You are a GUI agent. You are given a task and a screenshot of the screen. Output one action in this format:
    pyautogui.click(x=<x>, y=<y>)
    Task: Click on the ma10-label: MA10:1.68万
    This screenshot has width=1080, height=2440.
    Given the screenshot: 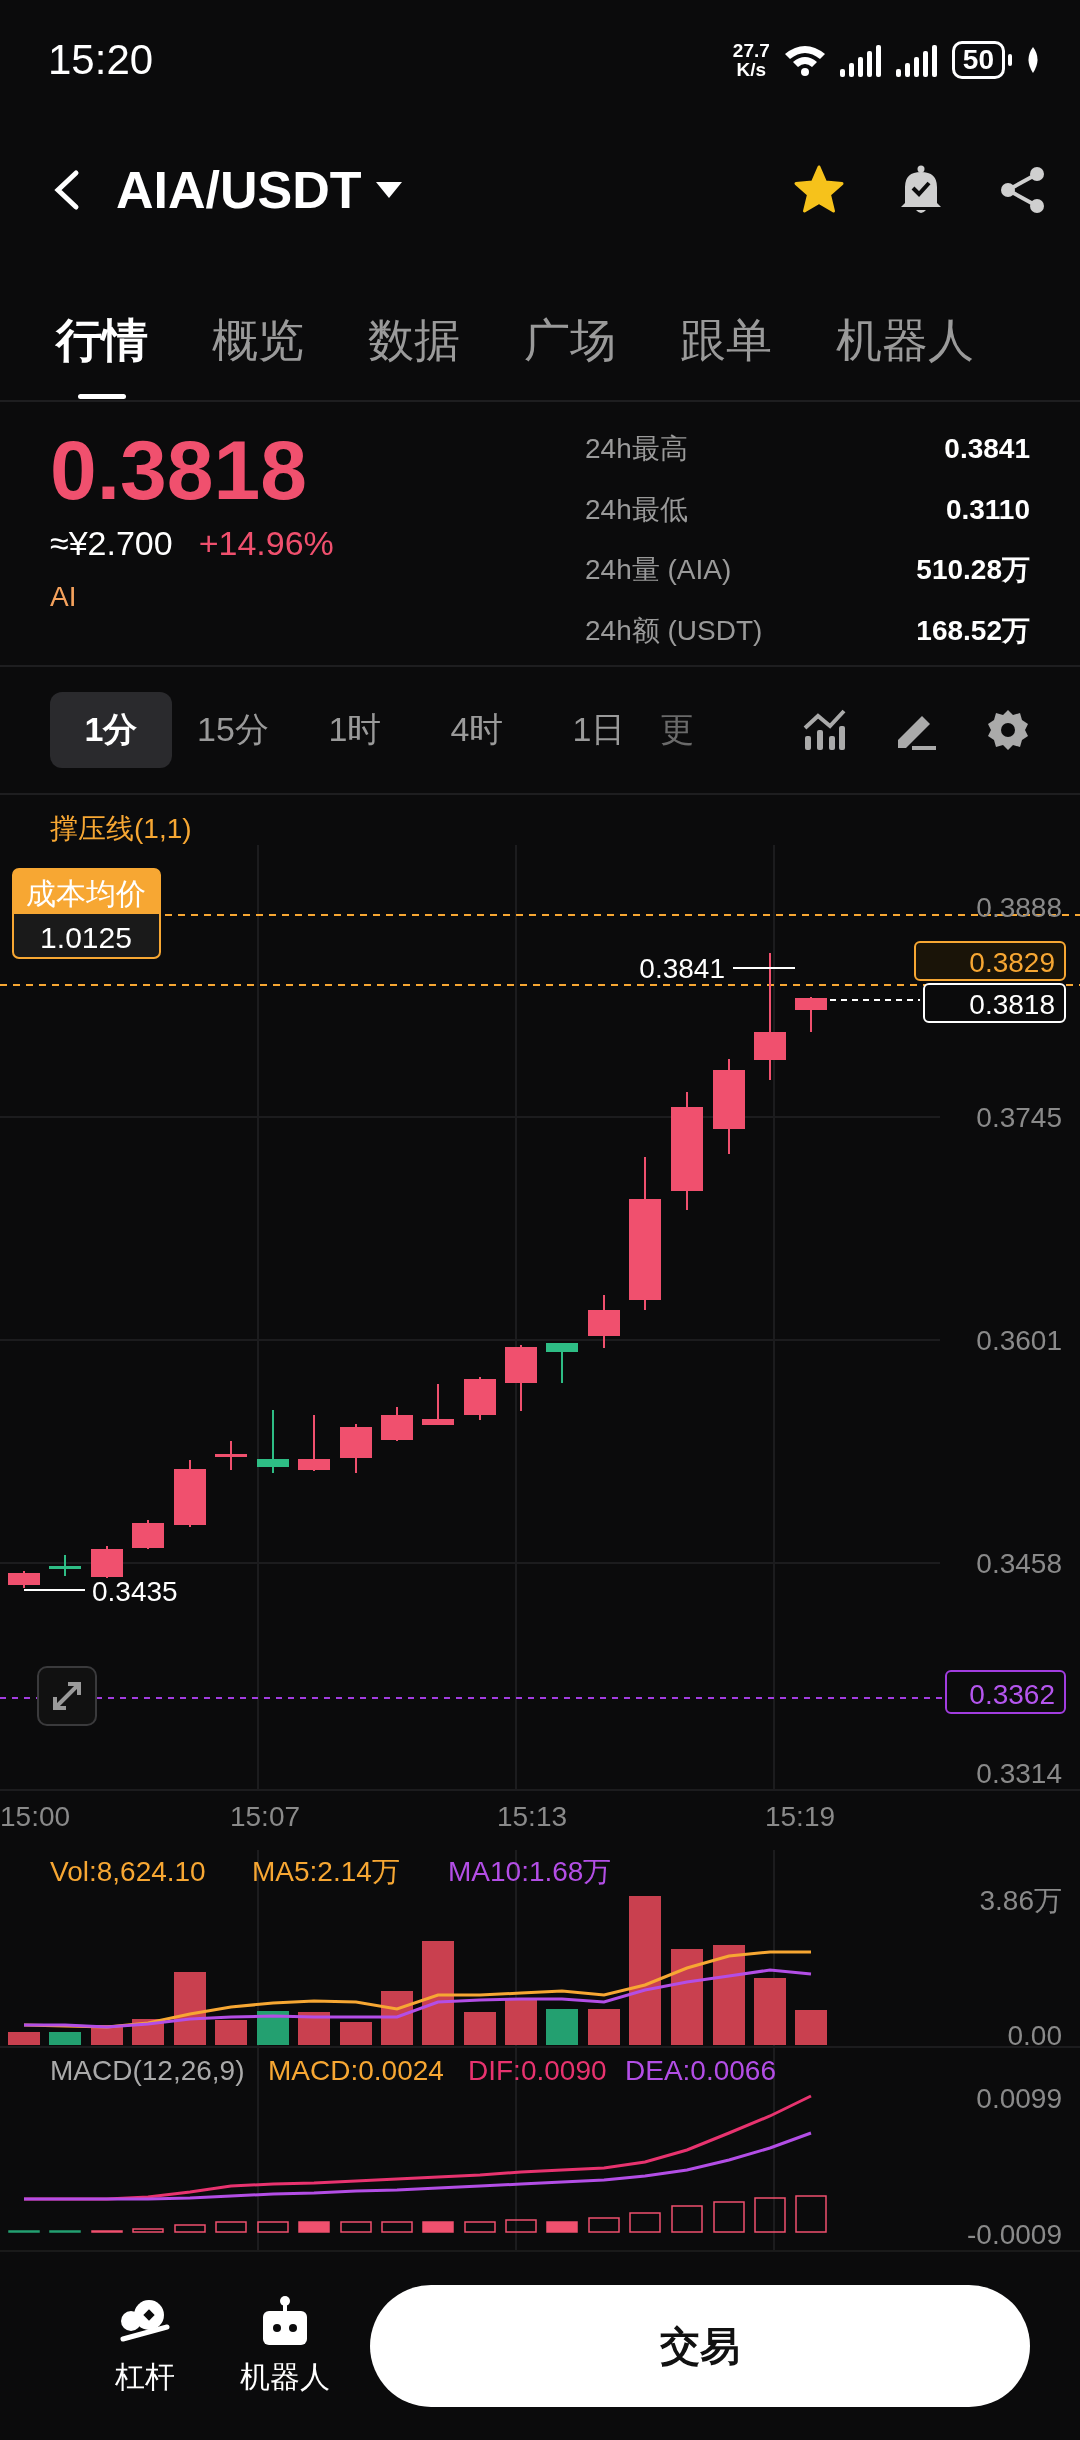 What is the action you would take?
    pyautogui.click(x=530, y=1871)
    